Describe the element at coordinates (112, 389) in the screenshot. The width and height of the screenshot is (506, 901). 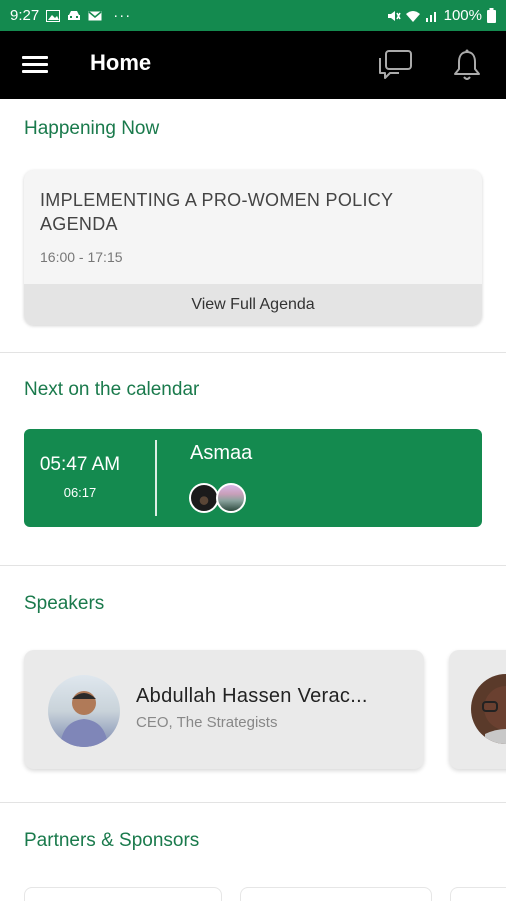
I see `next-calendar-heading: Next on the calendar` at that location.